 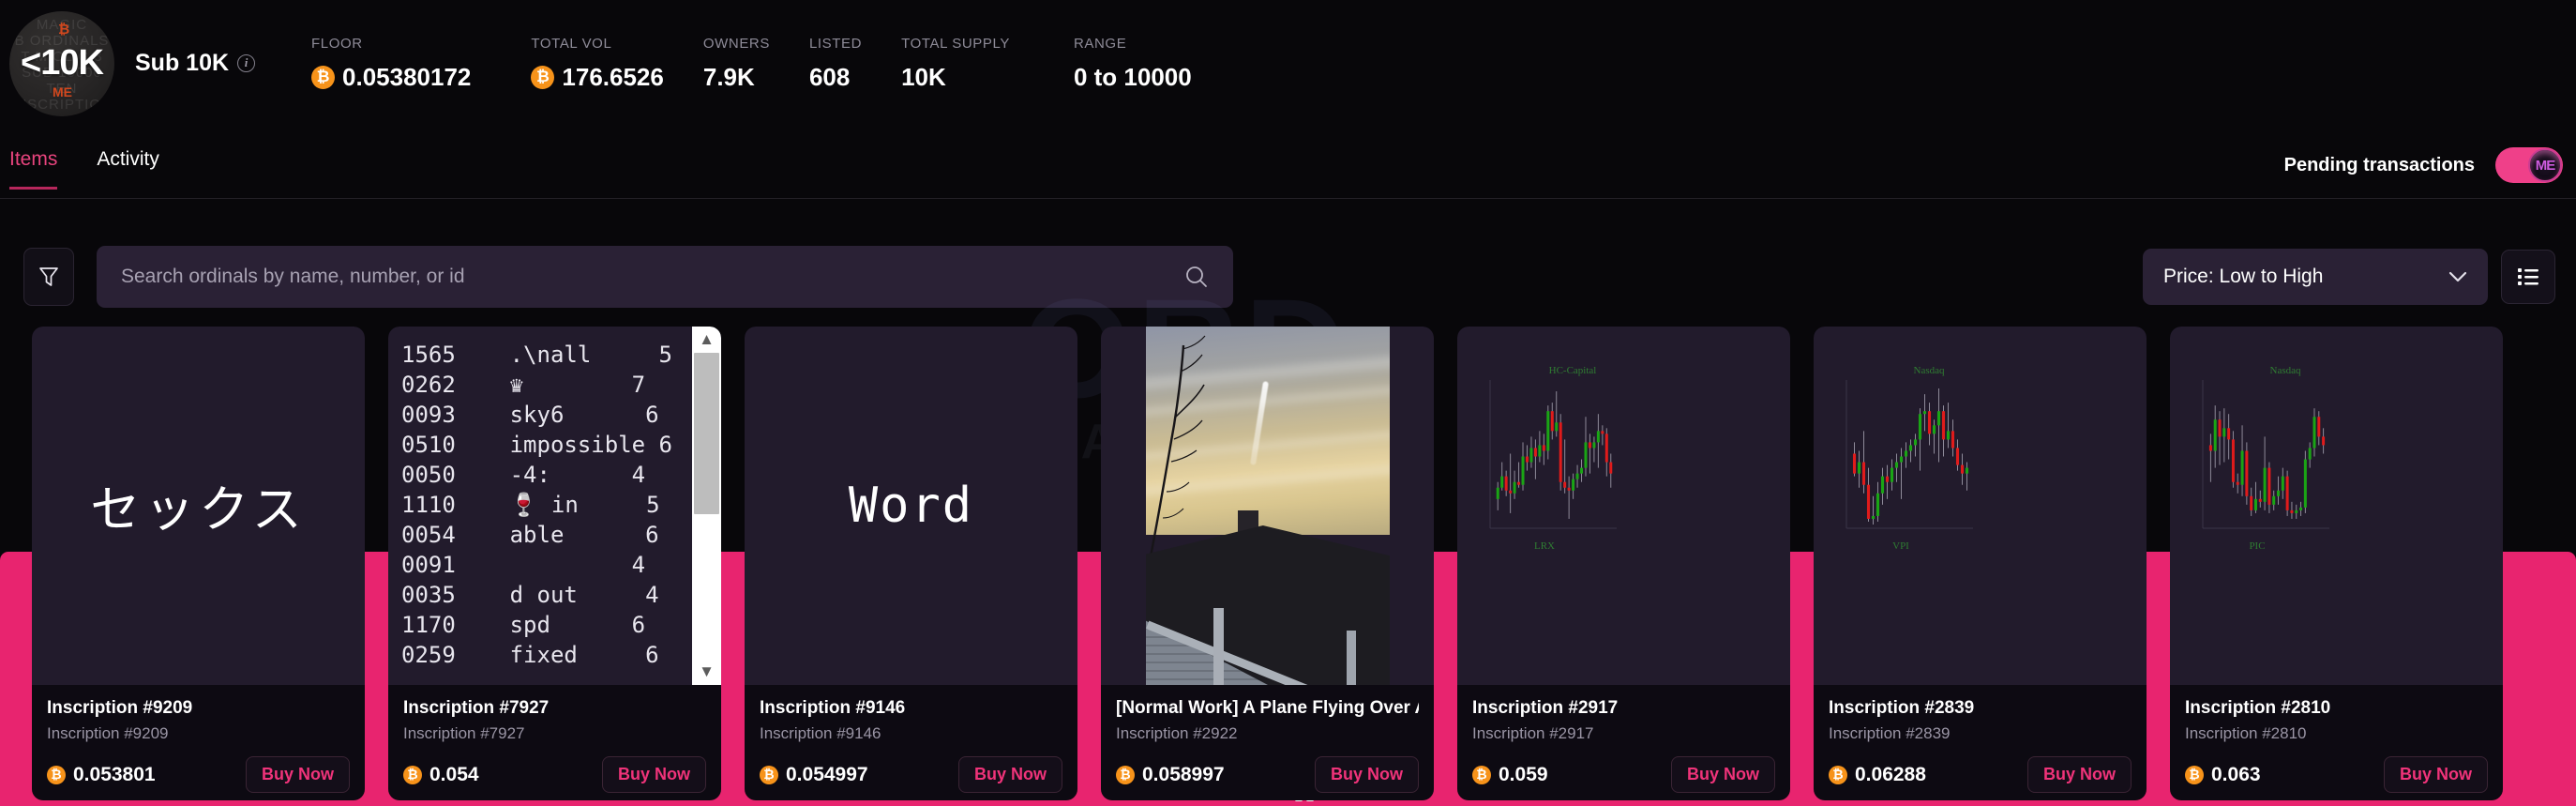 What do you see at coordinates (2336, 774) in the screenshot?
I see `card-bottom: ₿ 0.063 Buy Now` at bounding box center [2336, 774].